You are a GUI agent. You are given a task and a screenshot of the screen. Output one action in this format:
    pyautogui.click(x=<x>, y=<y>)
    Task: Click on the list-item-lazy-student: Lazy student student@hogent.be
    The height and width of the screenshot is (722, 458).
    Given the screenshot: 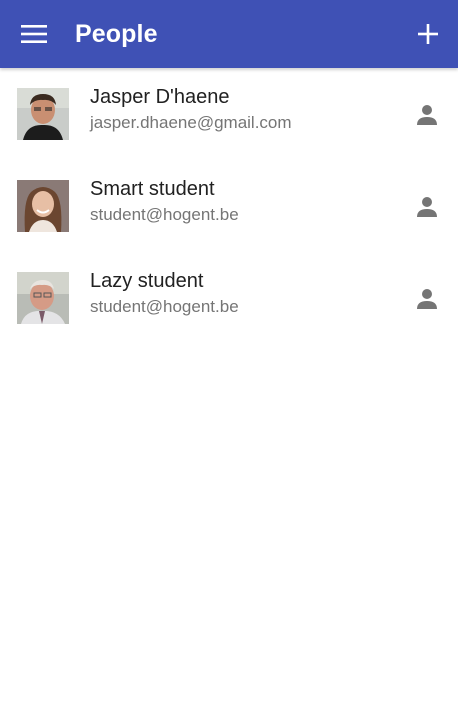 What is the action you would take?
    pyautogui.click(x=229, y=298)
    